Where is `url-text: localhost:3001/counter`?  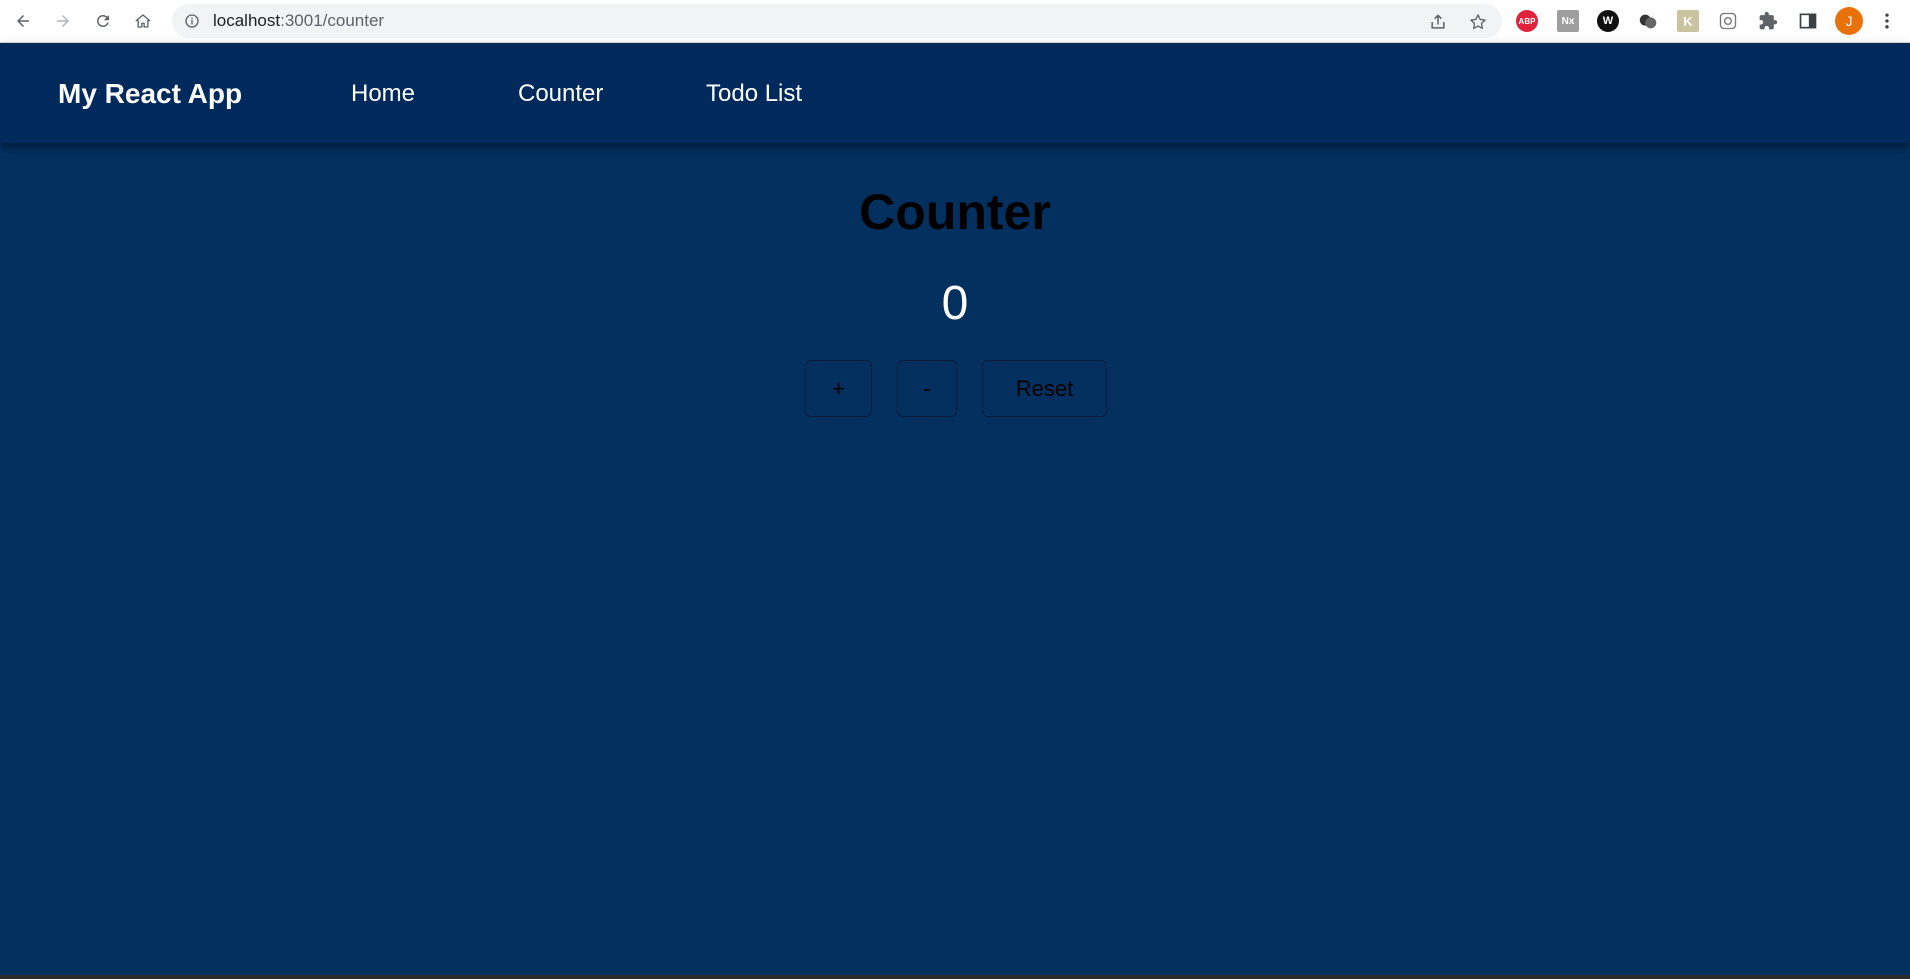
url-text: localhost:3001/counter is located at coordinates (299, 20).